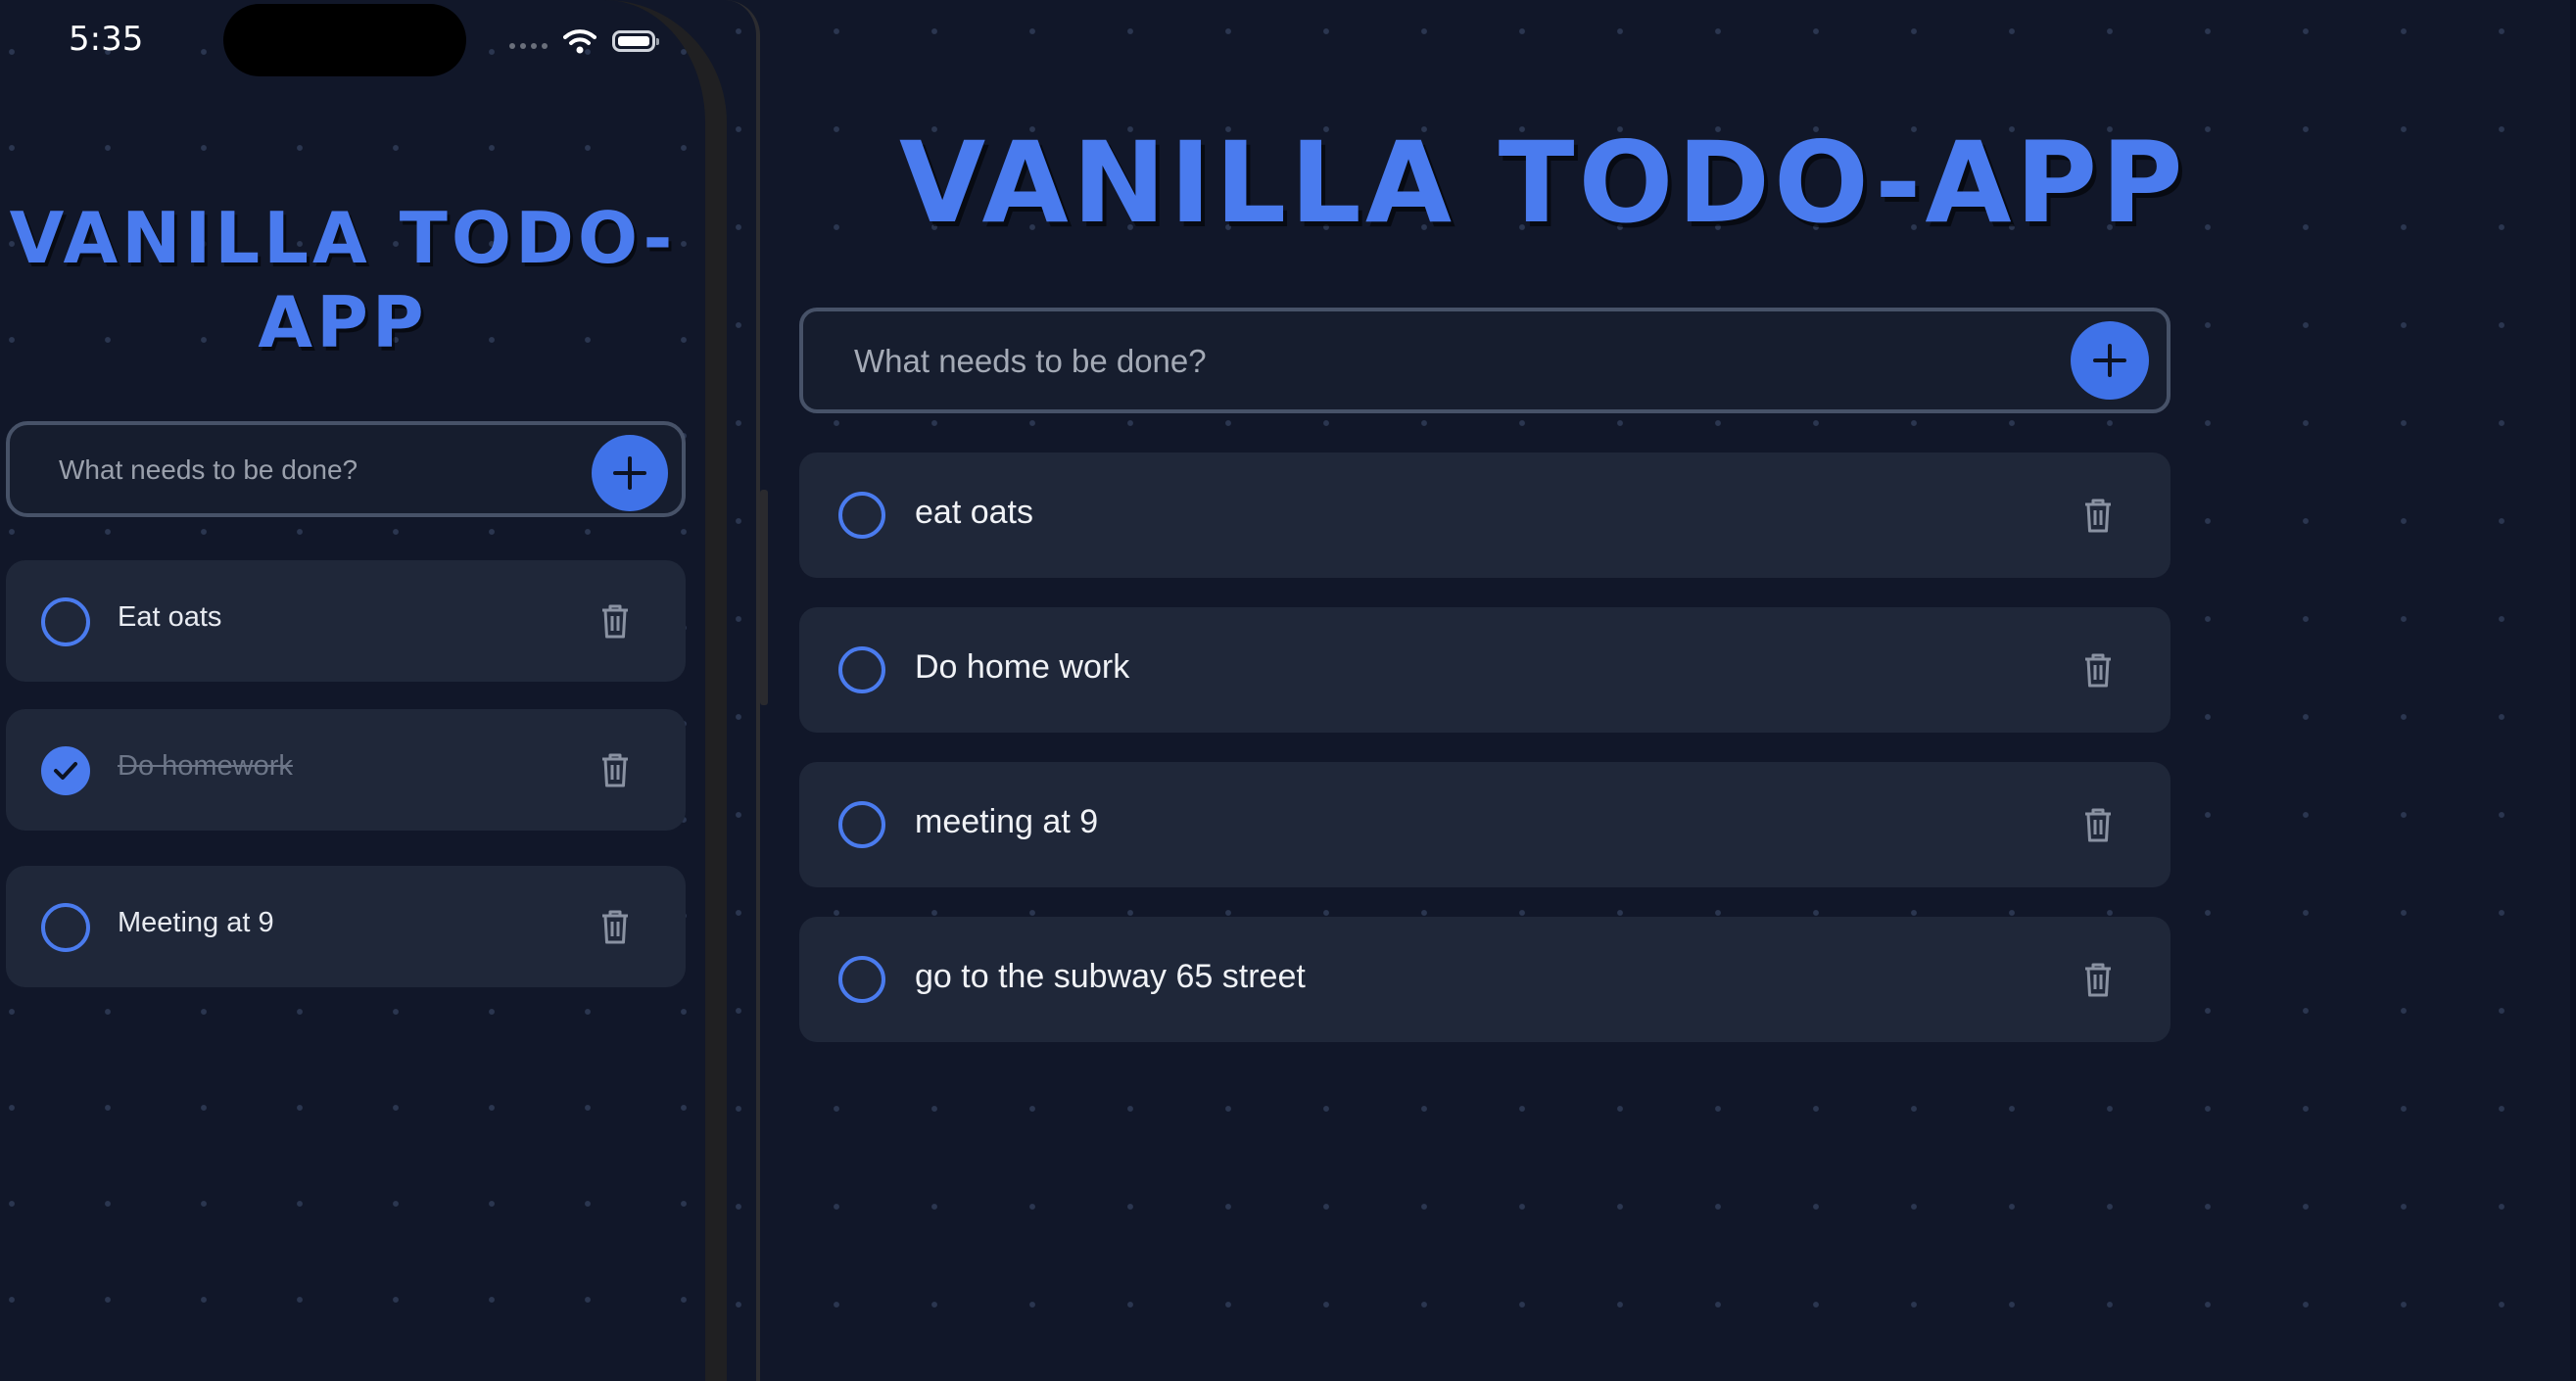  I want to click on signal-icon, so click(528, 41).